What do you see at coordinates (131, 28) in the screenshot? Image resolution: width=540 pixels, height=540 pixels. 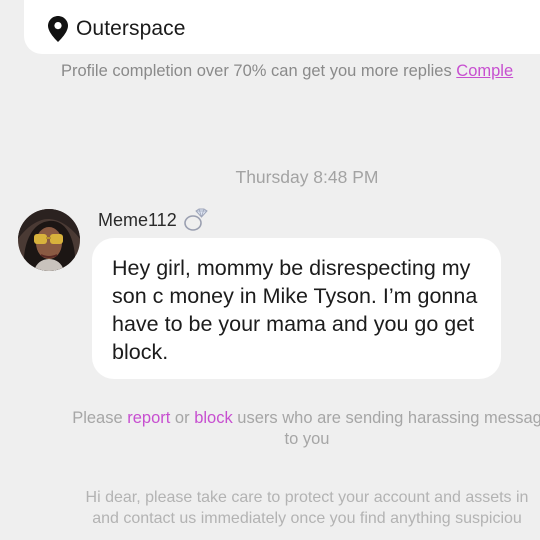 I see `location-text: Outerspace` at bounding box center [131, 28].